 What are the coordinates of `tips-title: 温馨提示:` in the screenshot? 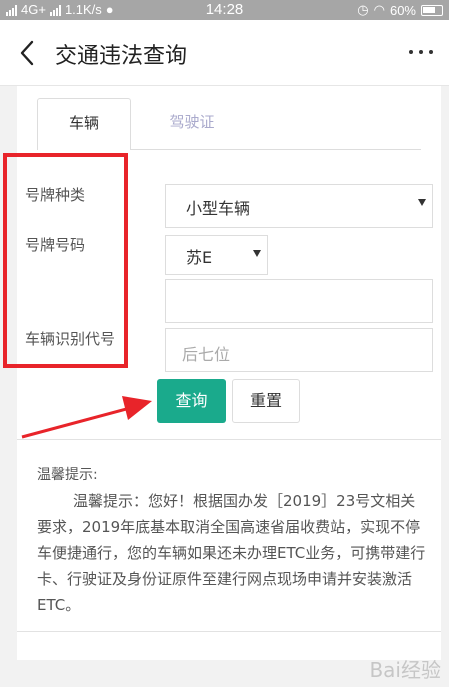 It's located at (67, 475).